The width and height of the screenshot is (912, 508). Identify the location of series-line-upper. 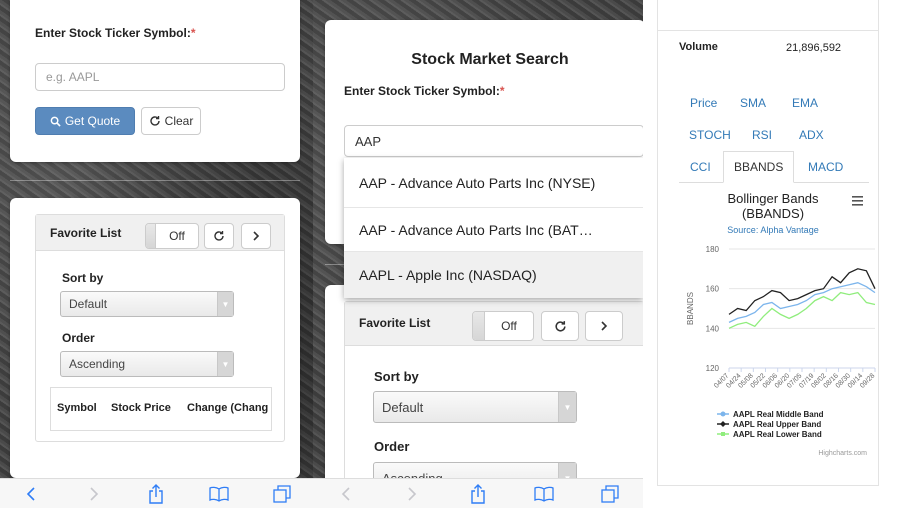
(802, 291).